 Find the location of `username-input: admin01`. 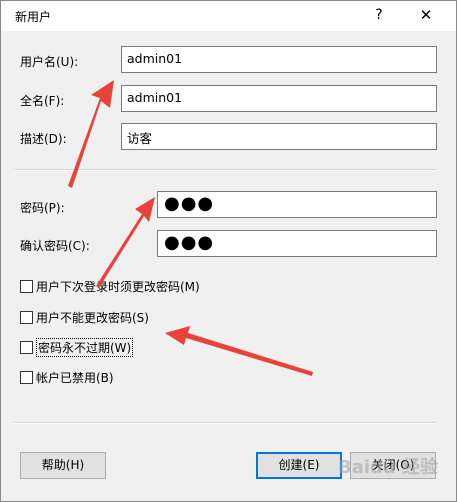

username-input: admin01 is located at coordinates (279, 59).